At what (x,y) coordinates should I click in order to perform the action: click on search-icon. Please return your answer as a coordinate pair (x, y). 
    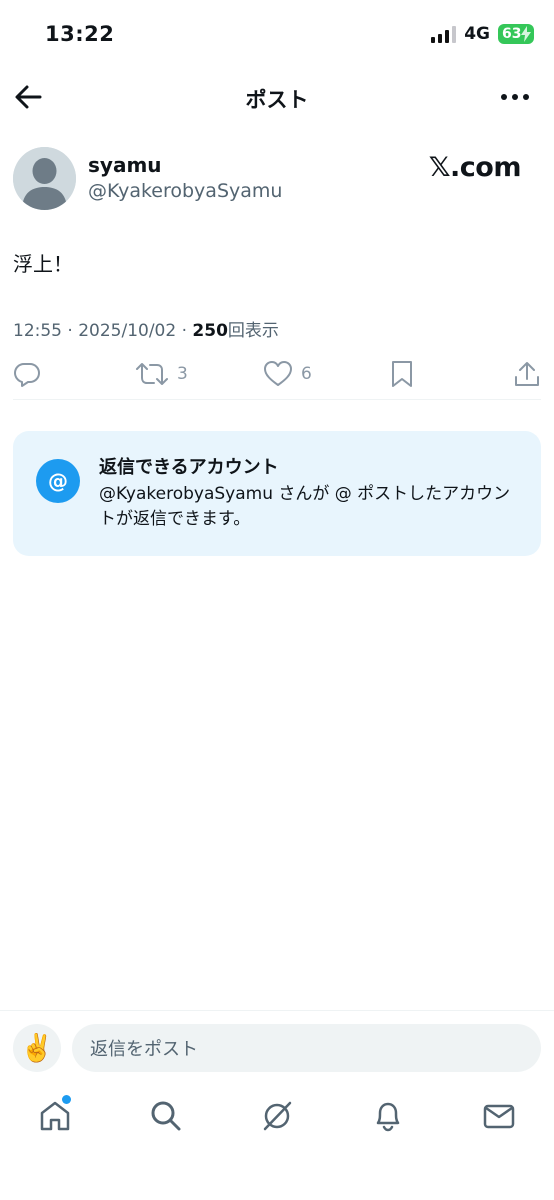
    Looking at the image, I should click on (166, 1116).